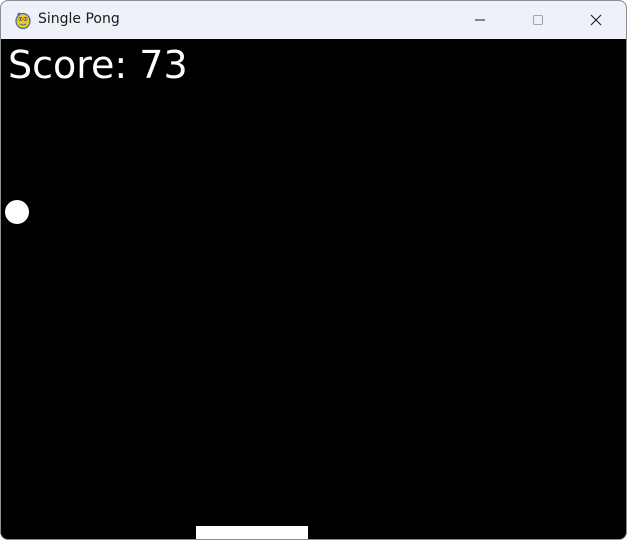 This screenshot has height=540, width=627. I want to click on close-icon, so click(596, 20).